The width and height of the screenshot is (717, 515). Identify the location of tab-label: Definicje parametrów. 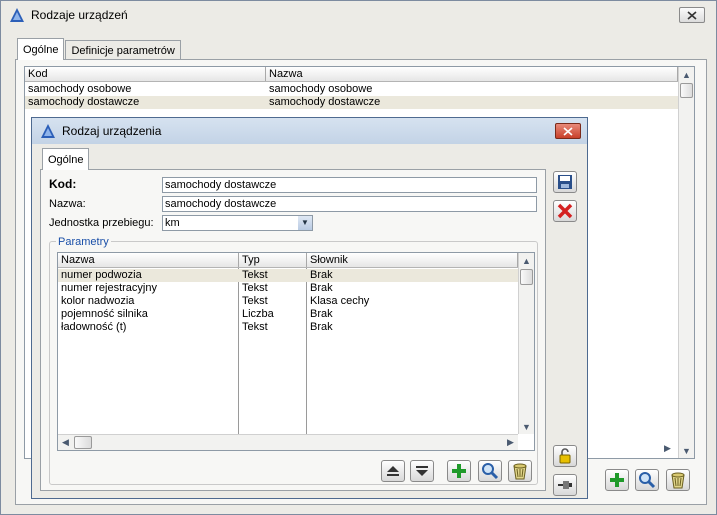
(123, 50).